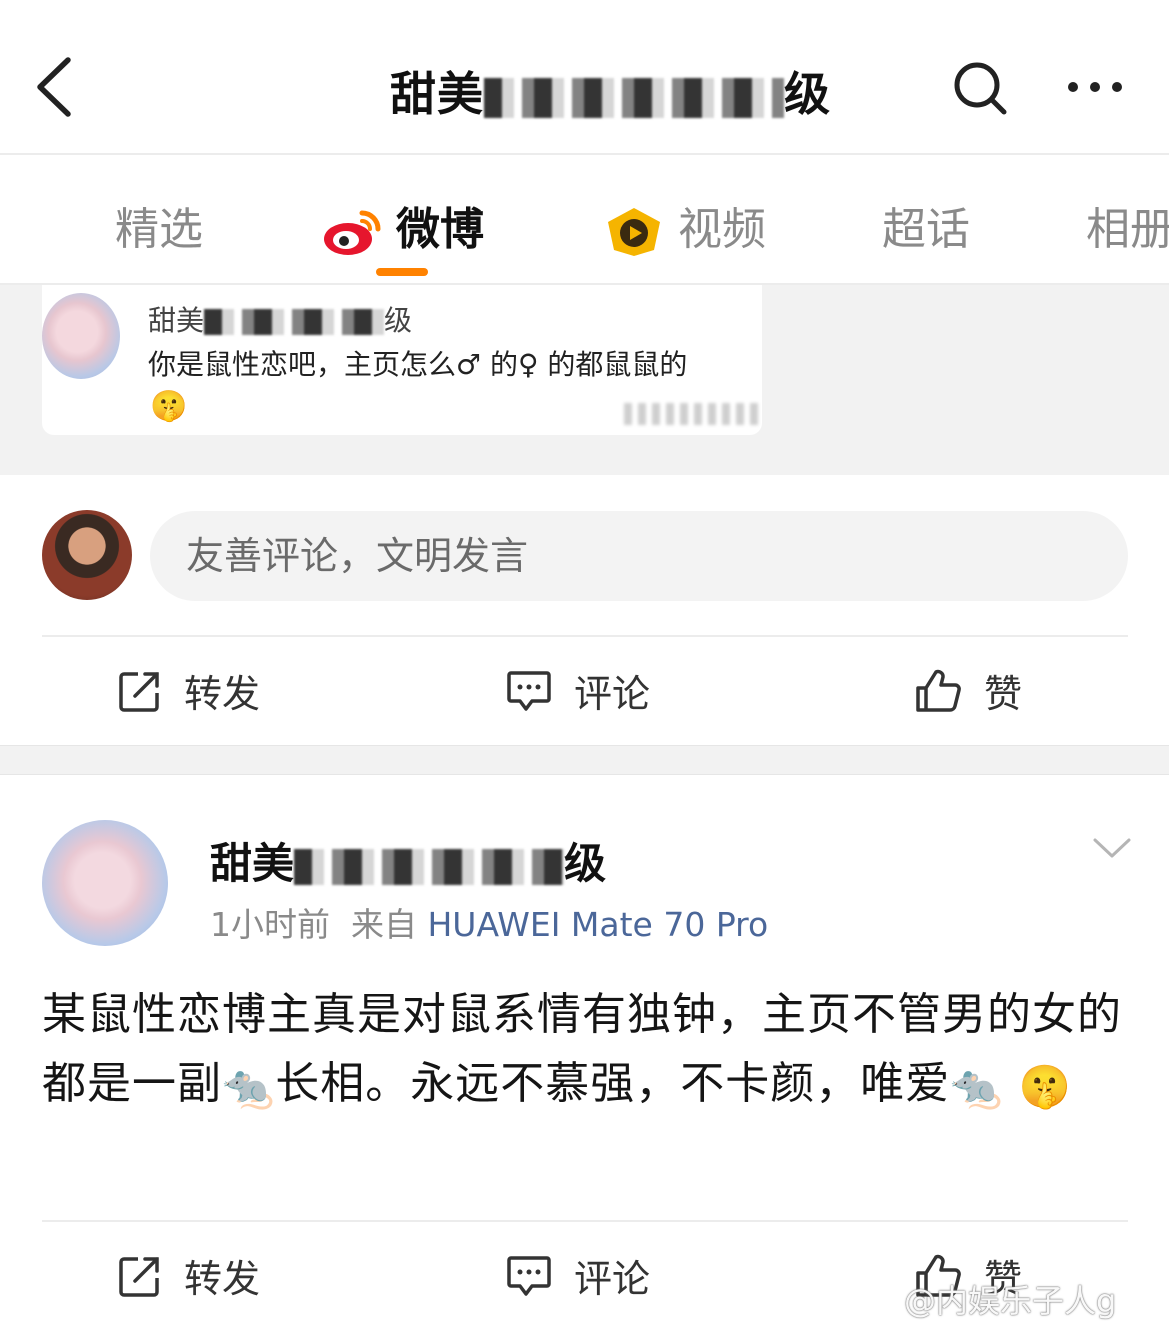 The height and width of the screenshot is (1325, 1169). I want to click on page-title-prefix: 甜美, so click(437, 94).